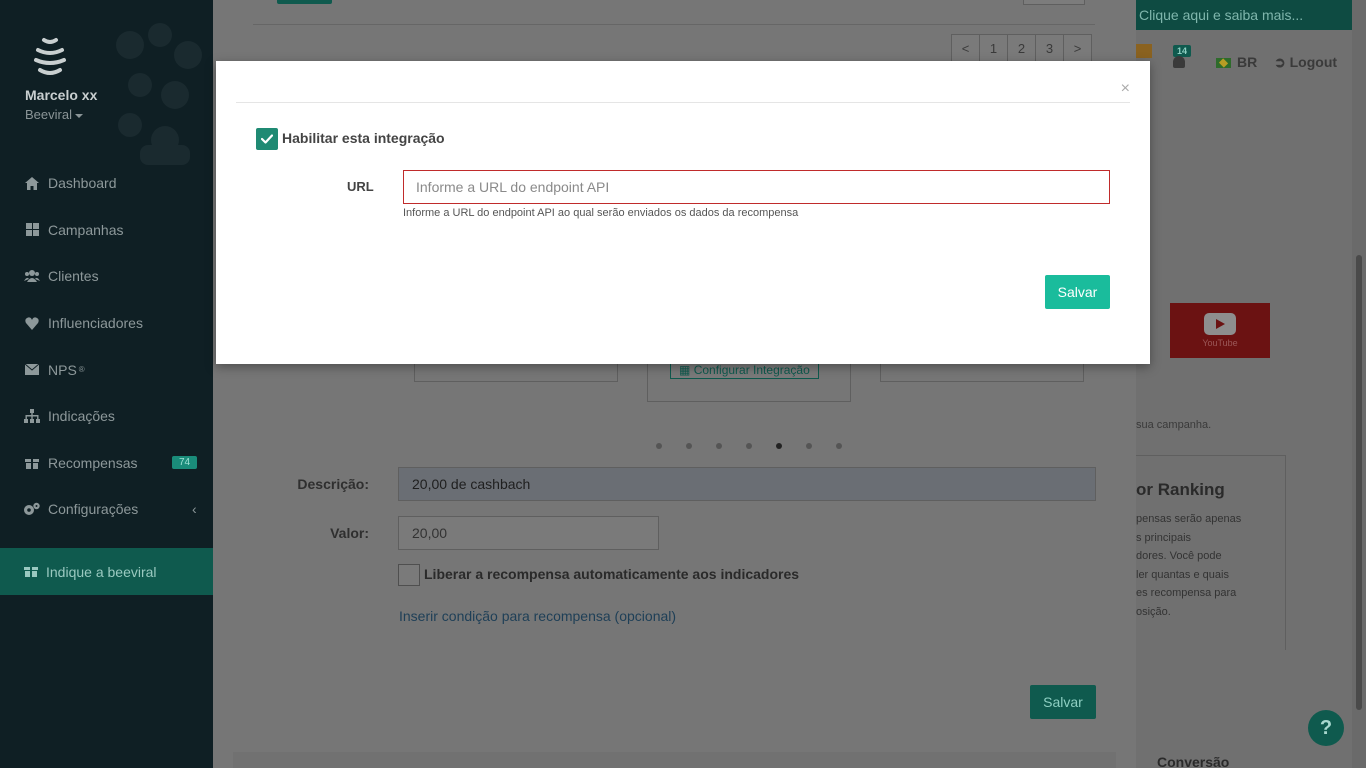 Image resolution: width=1366 pixels, height=768 pixels. What do you see at coordinates (779, 446) in the screenshot?
I see `carousel-dot-active` at bounding box center [779, 446].